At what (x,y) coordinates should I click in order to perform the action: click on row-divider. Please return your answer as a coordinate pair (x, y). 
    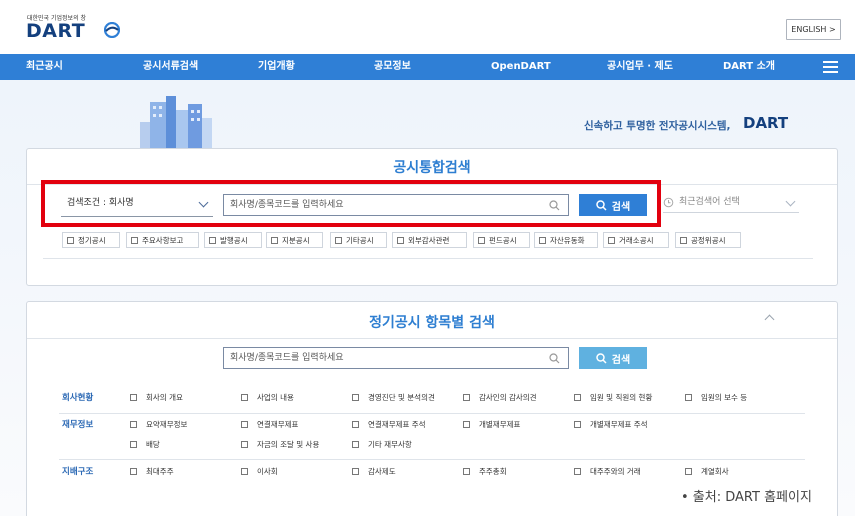
    Looking at the image, I should click on (432, 413).